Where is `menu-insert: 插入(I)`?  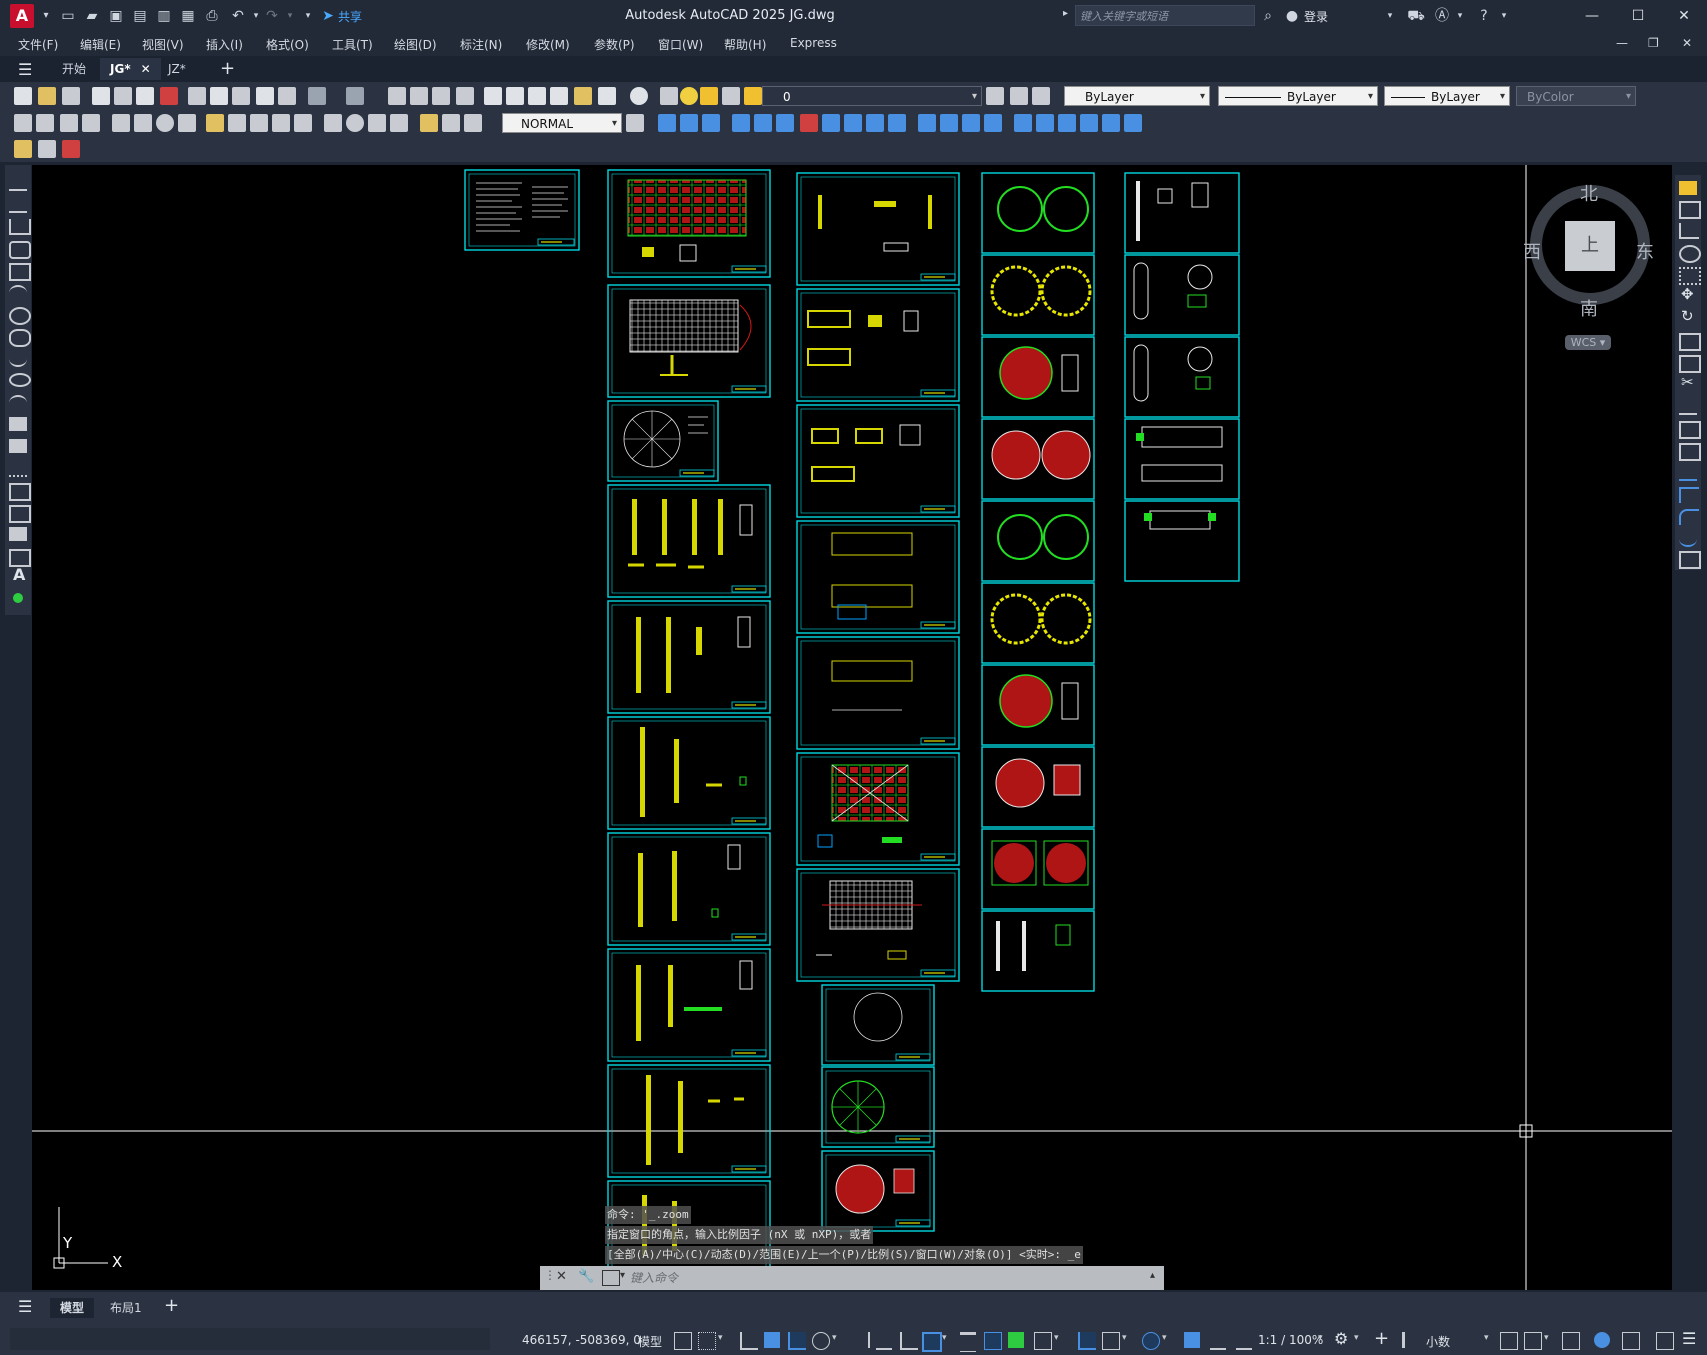
menu-insert: 插入(I) is located at coordinates (224, 44).